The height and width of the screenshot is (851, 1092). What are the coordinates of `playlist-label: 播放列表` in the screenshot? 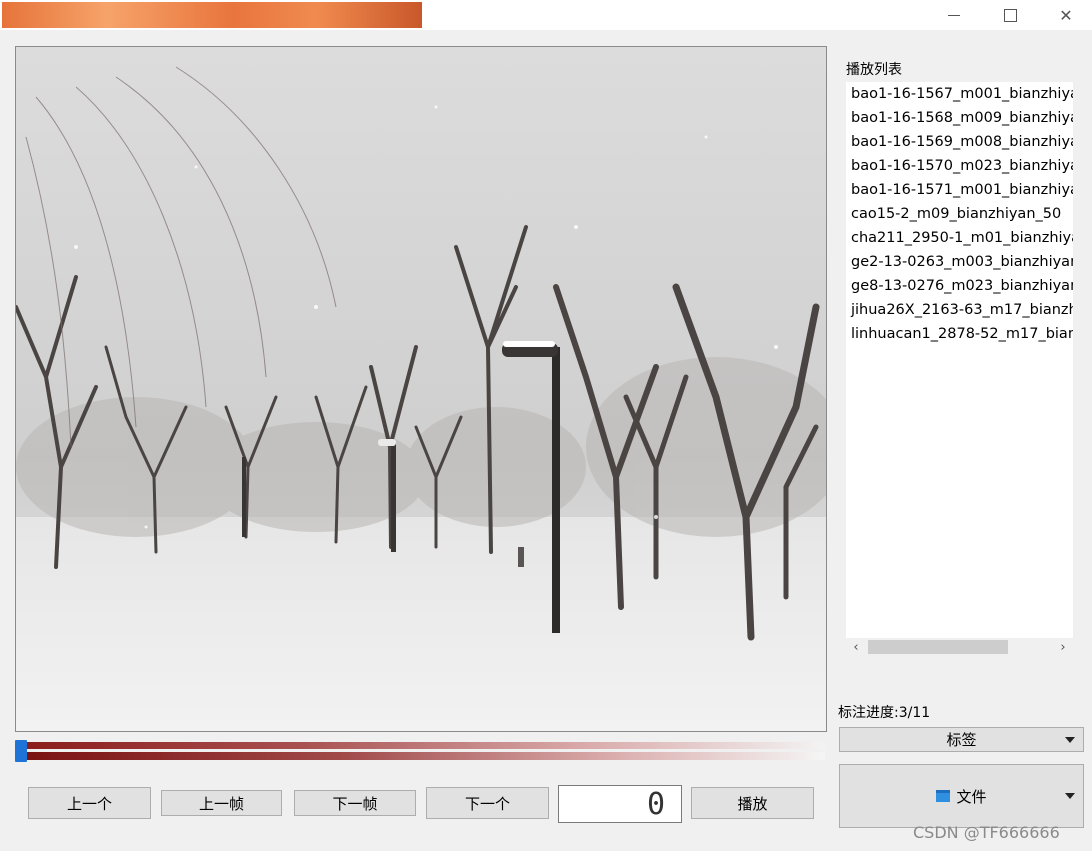 It's located at (874, 70).